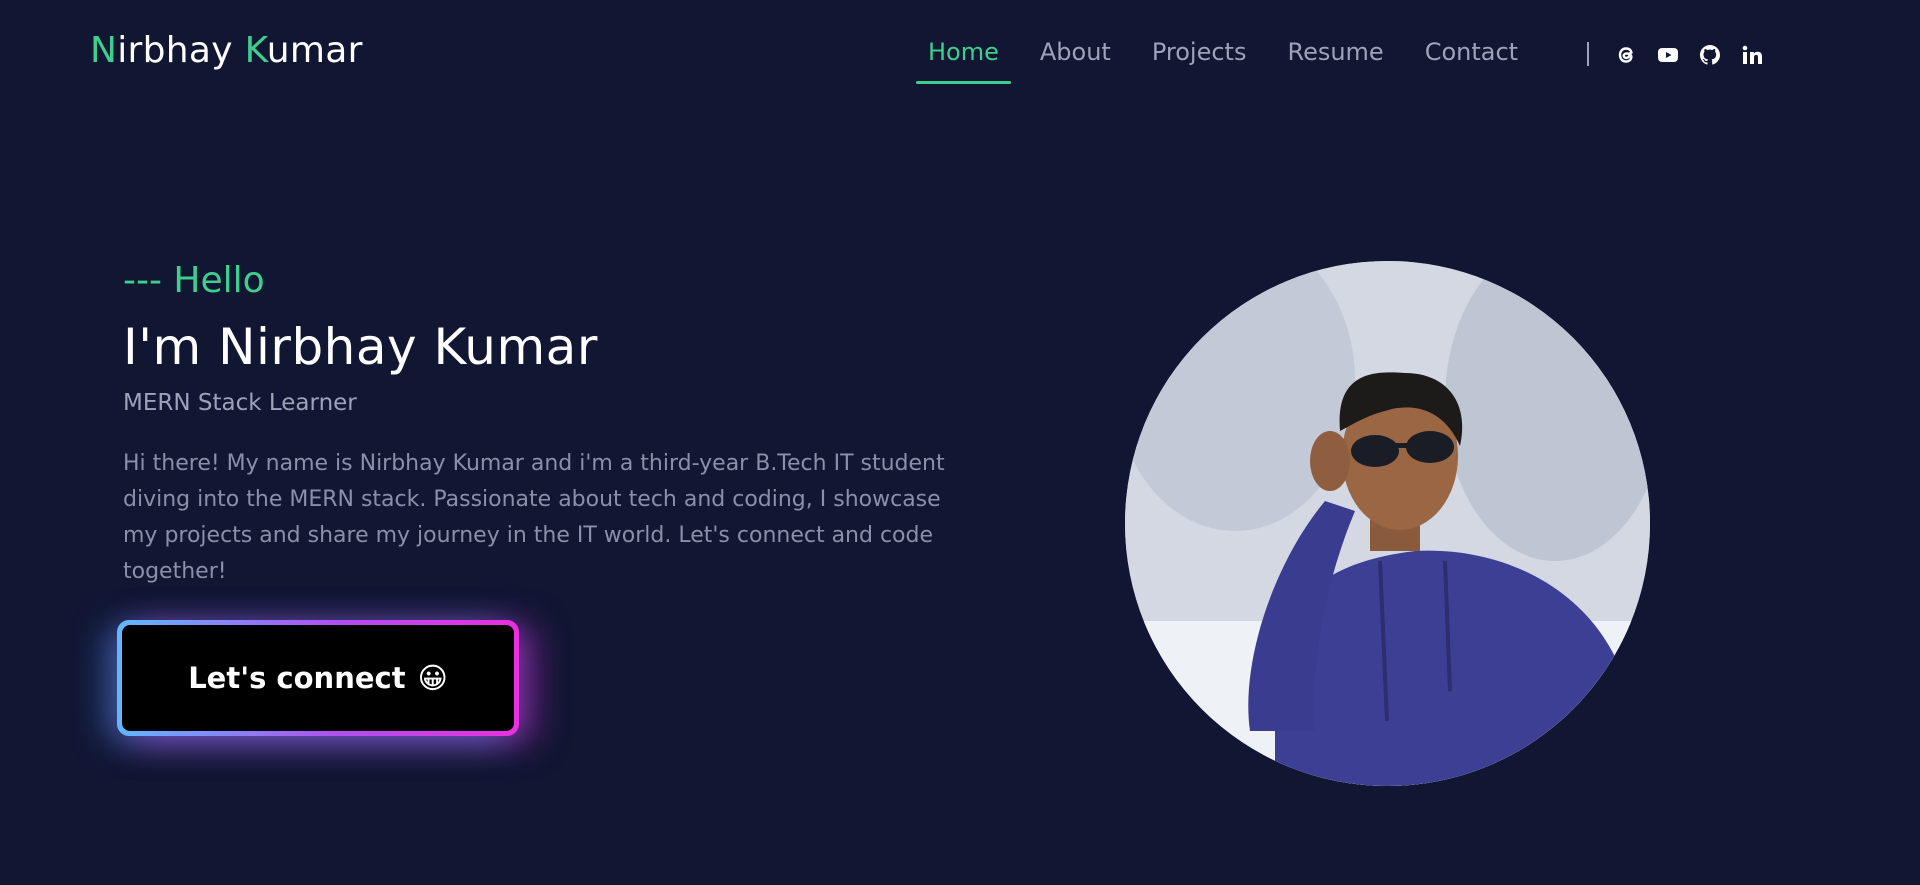 This screenshot has height=885, width=1920. I want to click on nav-projects: Projects, so click(1199, 60).